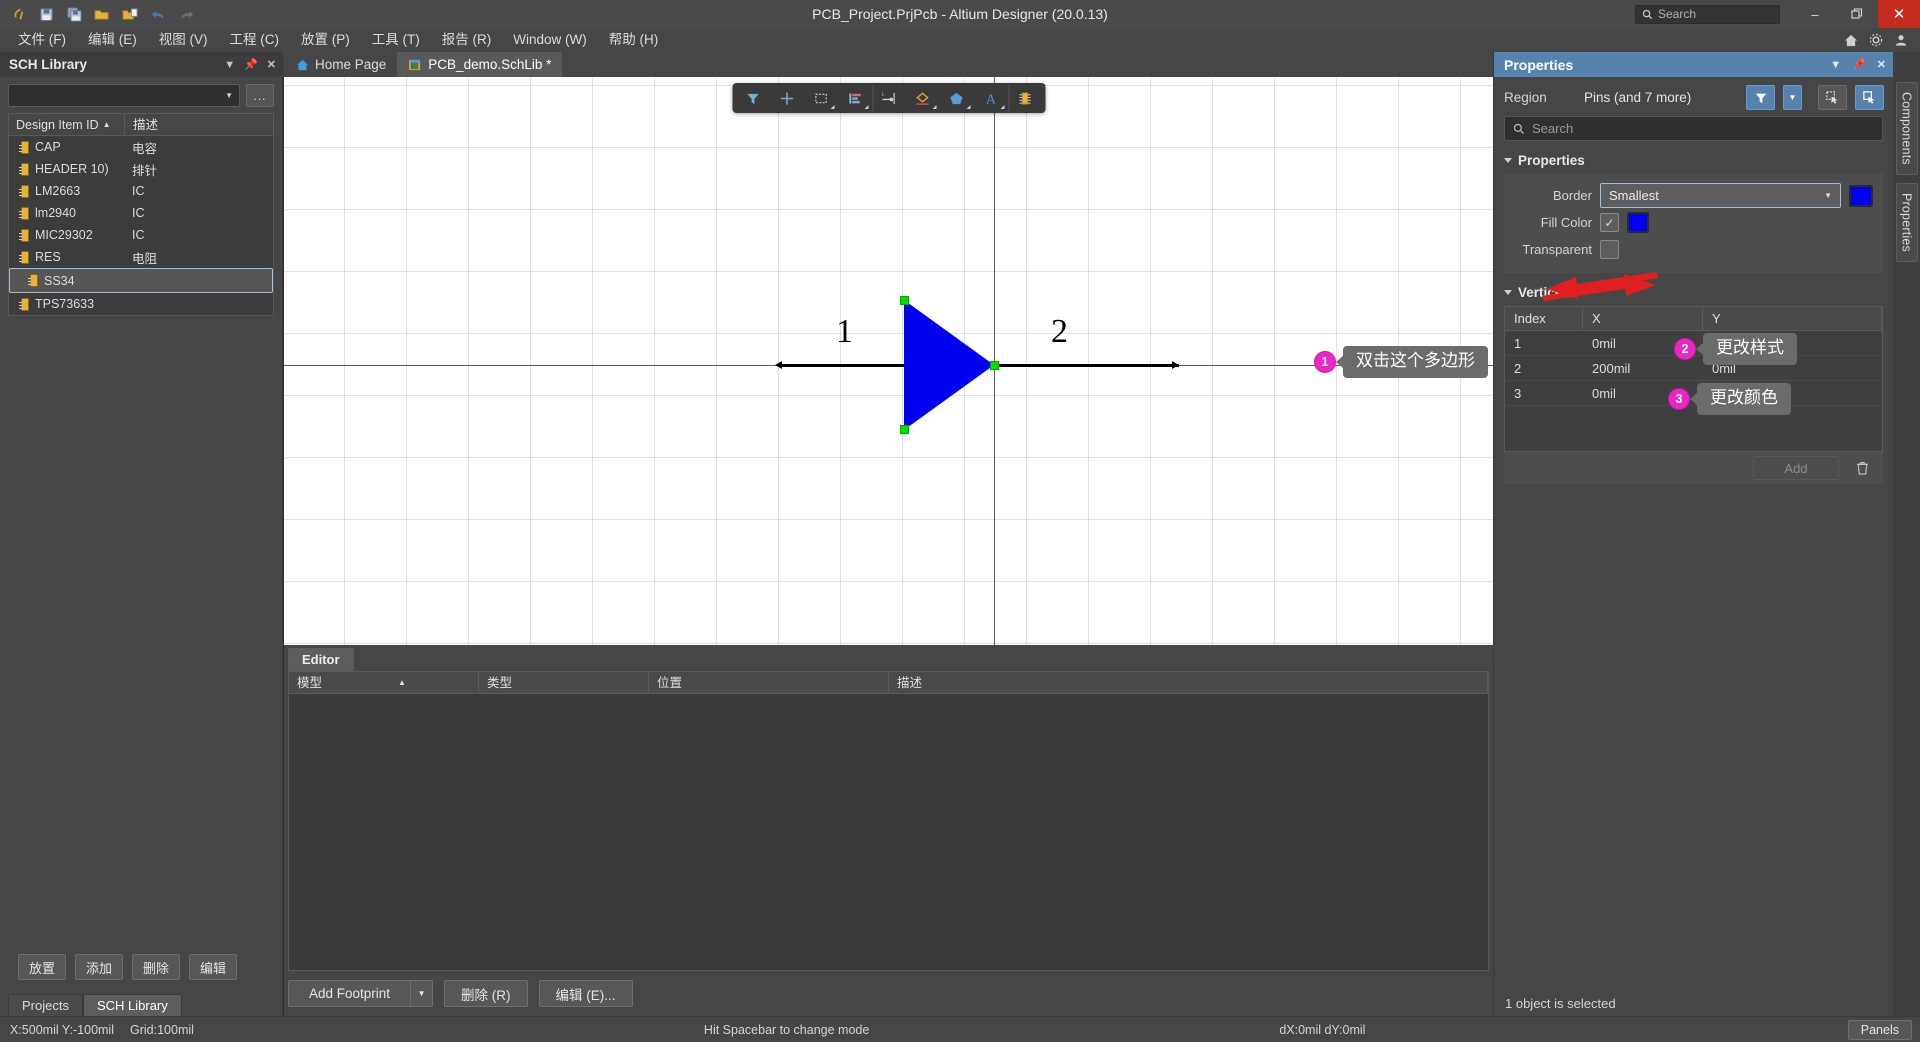 The width and height of the screenshot is (1920, 1042). I want to click on menu-window: Window (W), so click(550, 40).